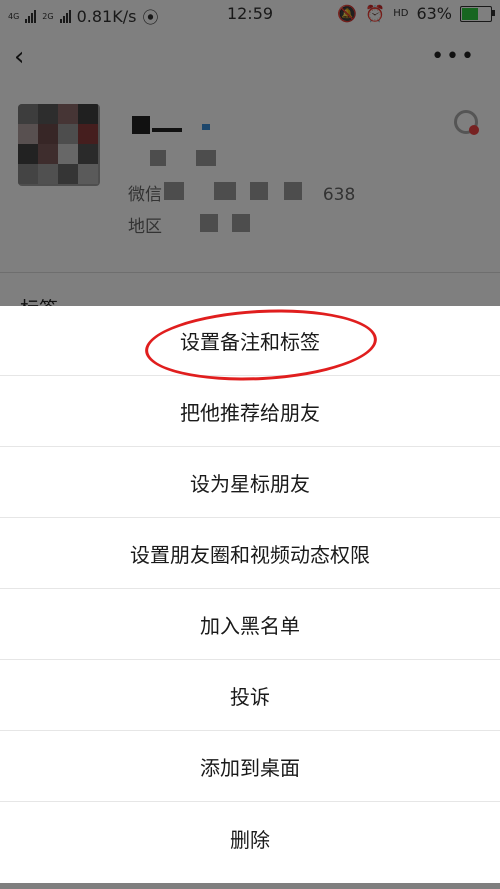 Image resolution: width=500 pixels, height=889 pixels. I want to click on report-button: 投诉, so click(250, 696).